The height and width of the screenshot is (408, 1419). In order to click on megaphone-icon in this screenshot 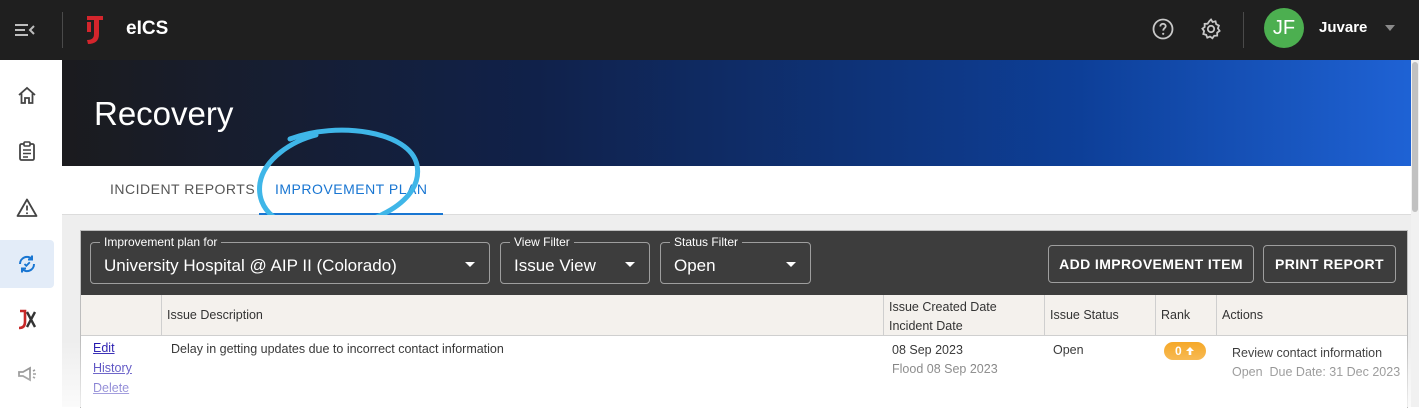, I will do `click(27, 374)`.